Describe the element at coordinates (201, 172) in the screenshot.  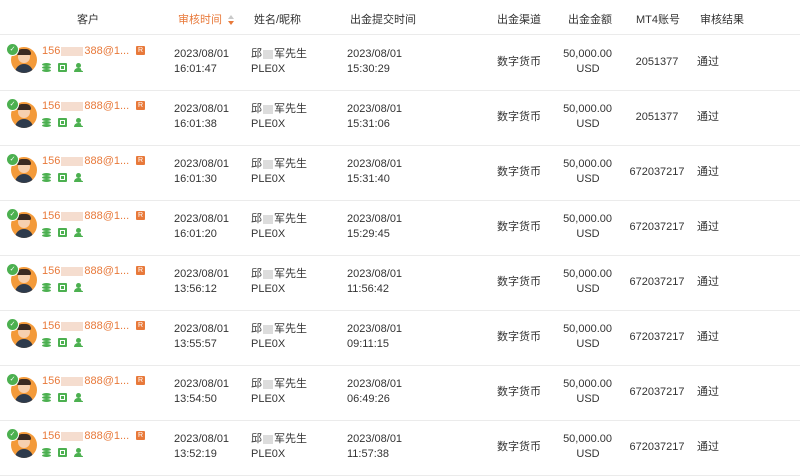
I see `review-time-cell: 2023/08/01 16:01:30` at that location.